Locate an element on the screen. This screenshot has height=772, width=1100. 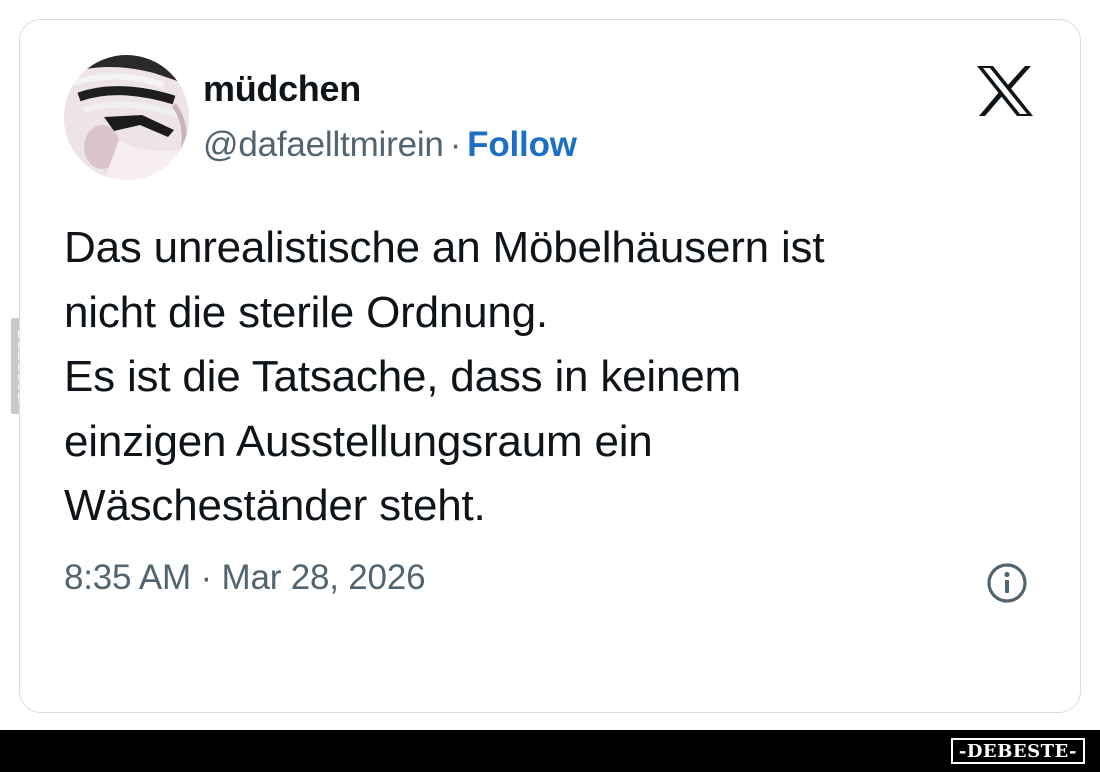
follow-button: Follow is located at coordinates (522, 144).